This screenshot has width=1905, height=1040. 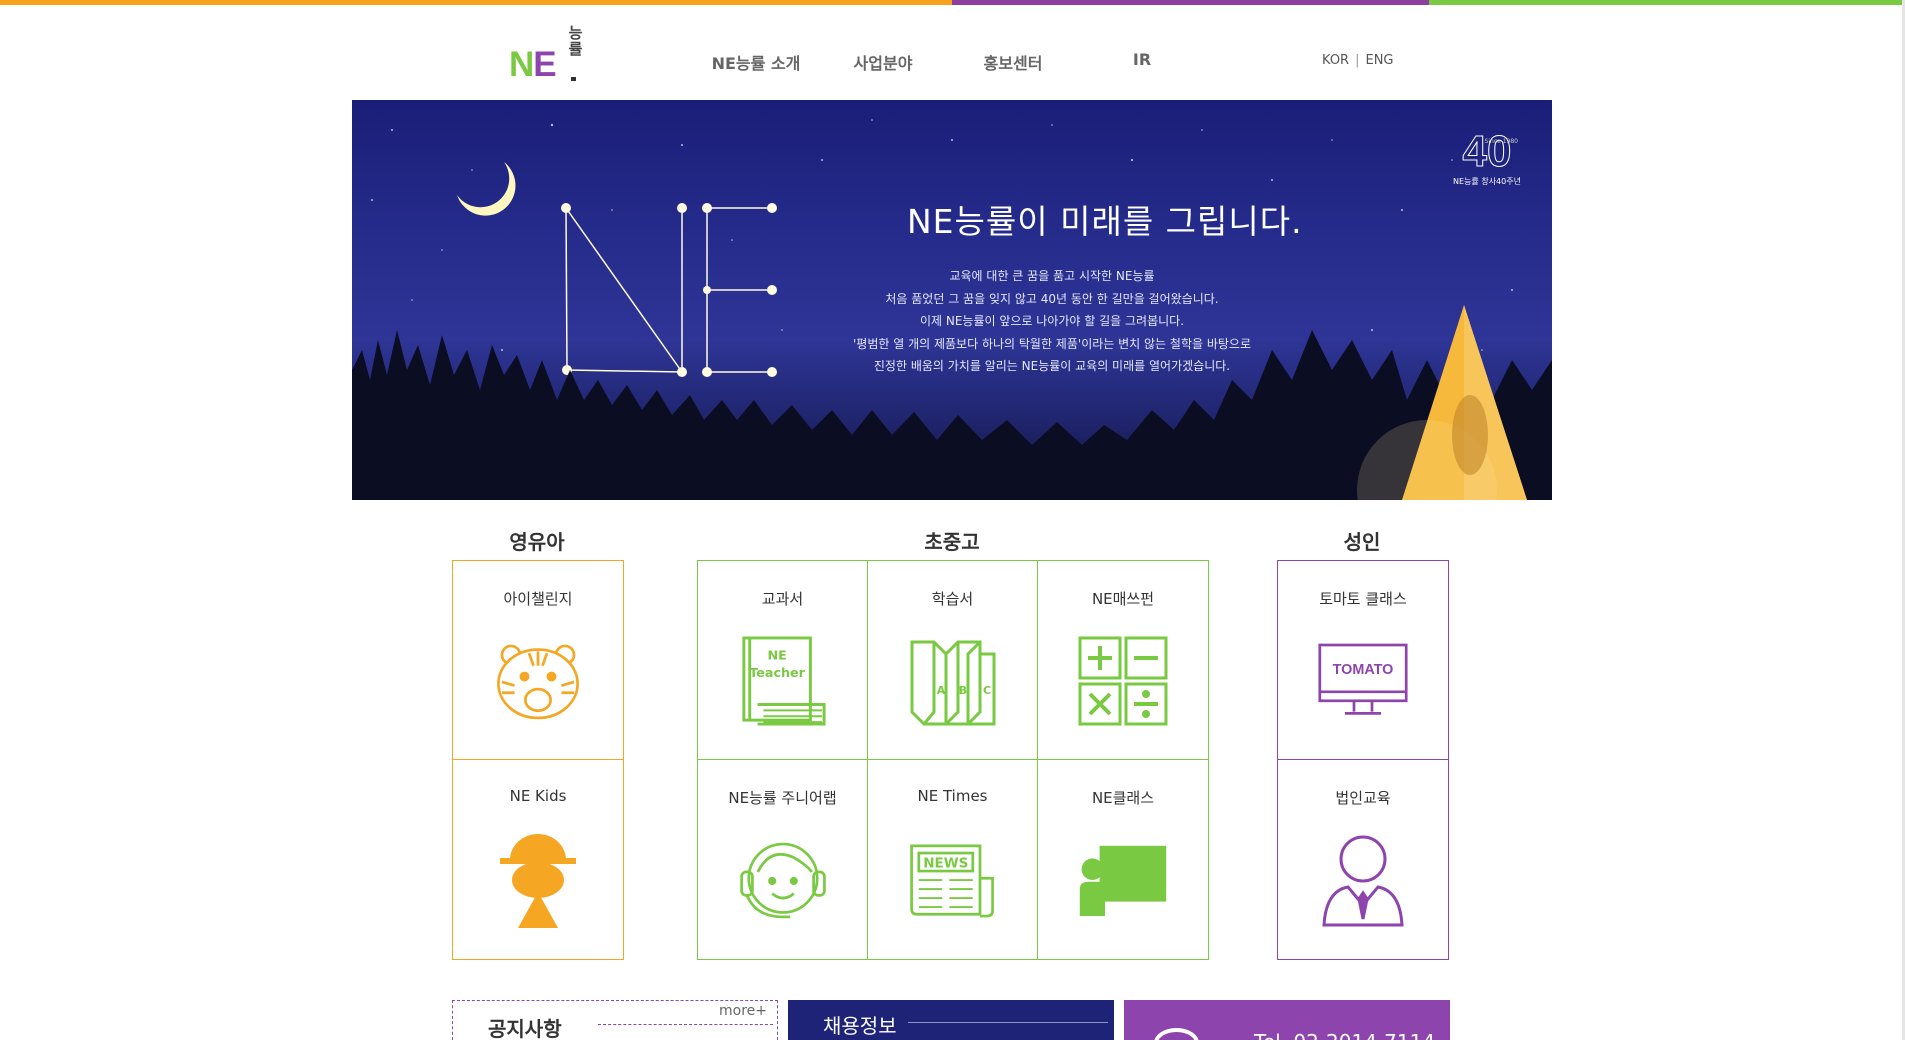 What do you see at coordinates (1123, 798) in the screenshot?
I see `product-label: NE클래스` at bounding box center [1123, 798].